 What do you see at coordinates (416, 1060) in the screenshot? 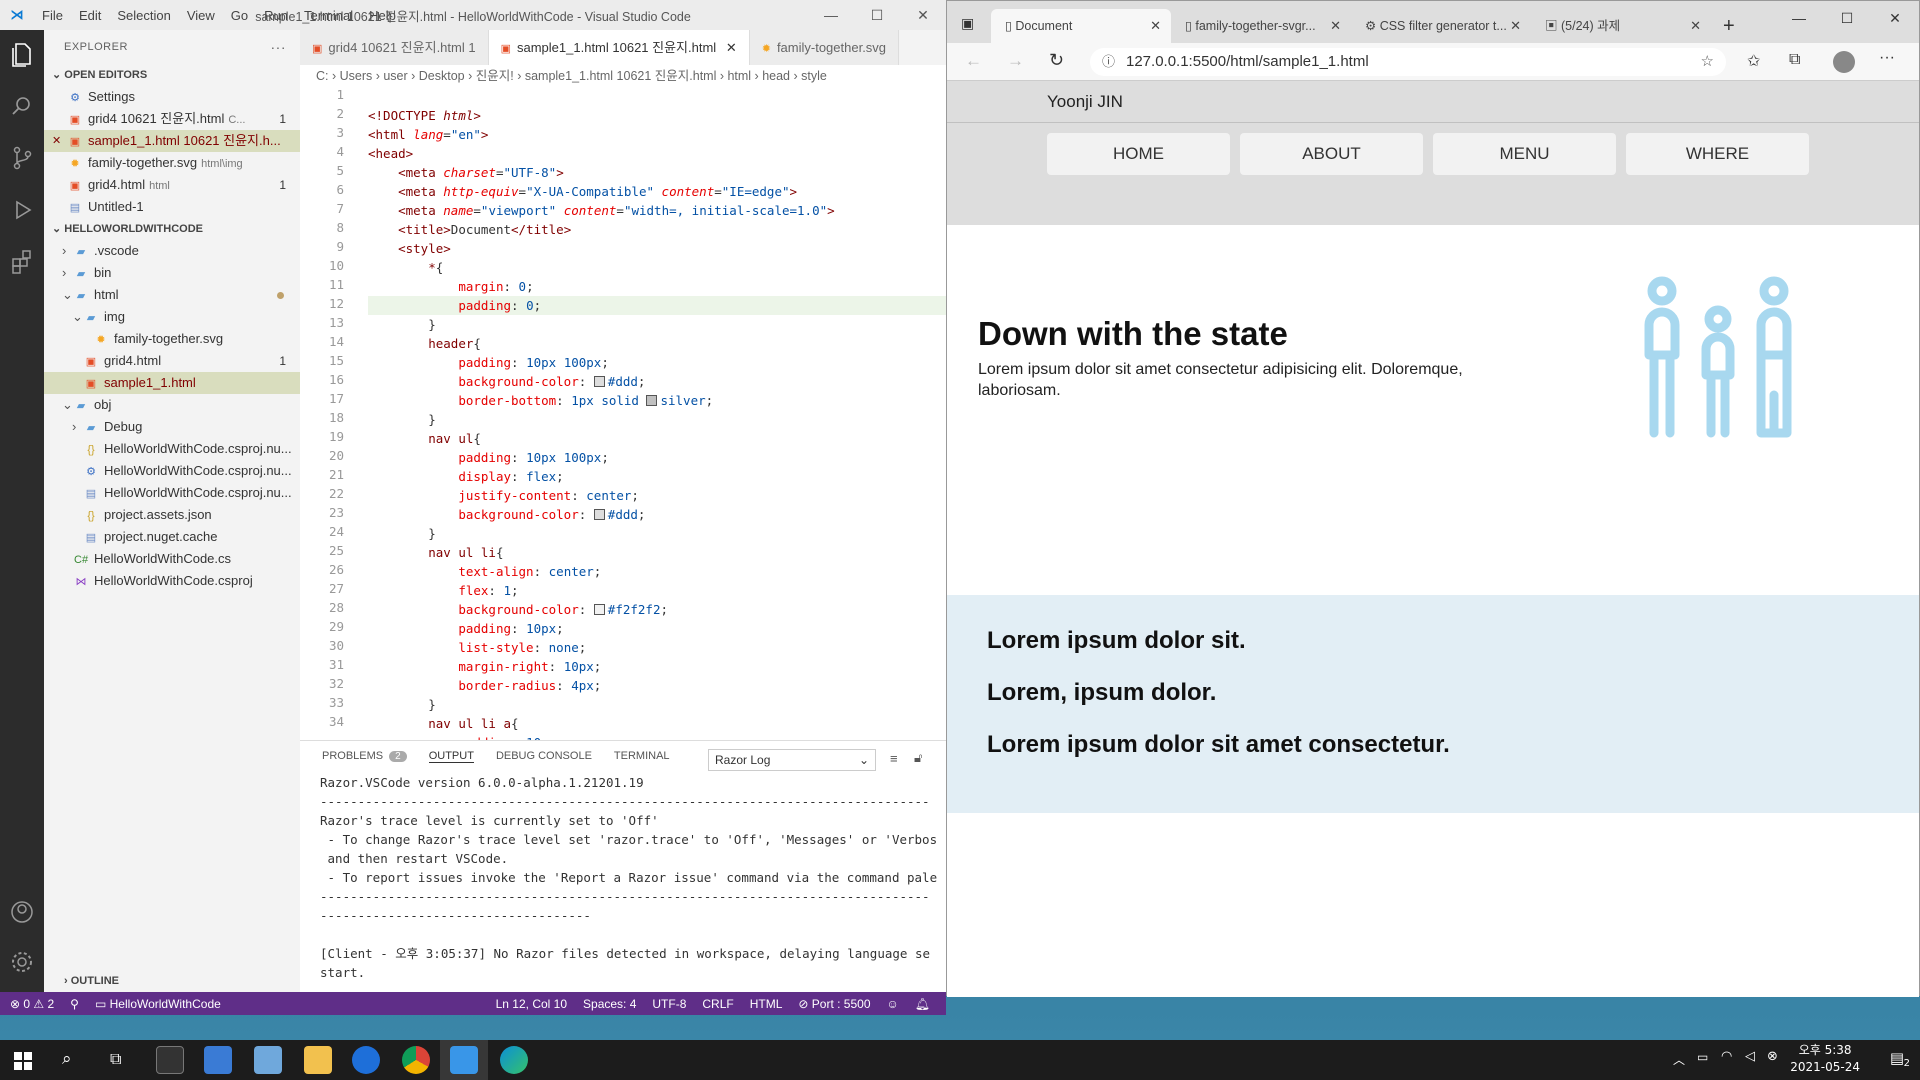
I see `chrome-app-icon` at bounding box center [416, 1060].